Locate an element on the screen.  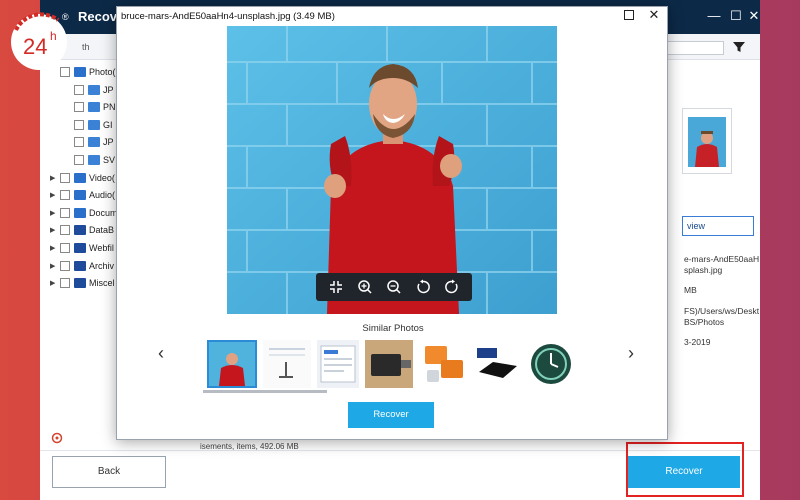
tree-item: SV is located at coordinates (89, 160).